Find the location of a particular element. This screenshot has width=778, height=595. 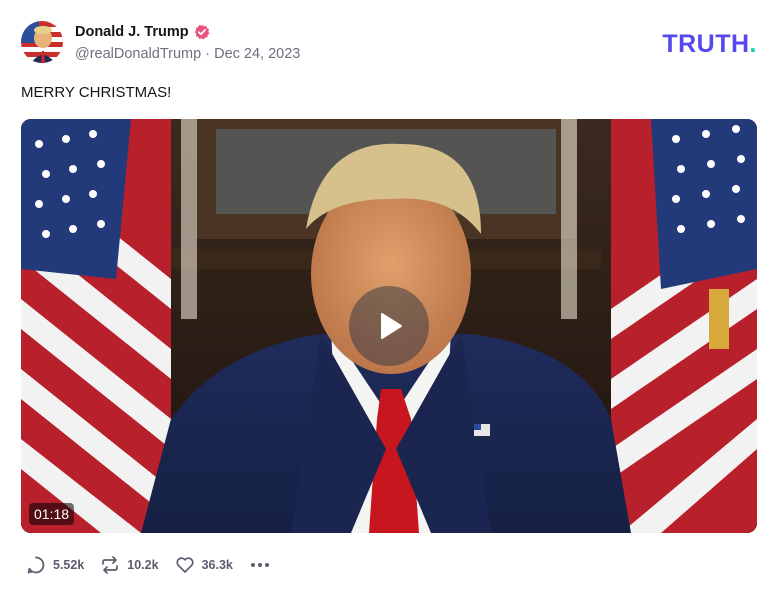

verified-badge-icon is located at coordinates (202, 32).